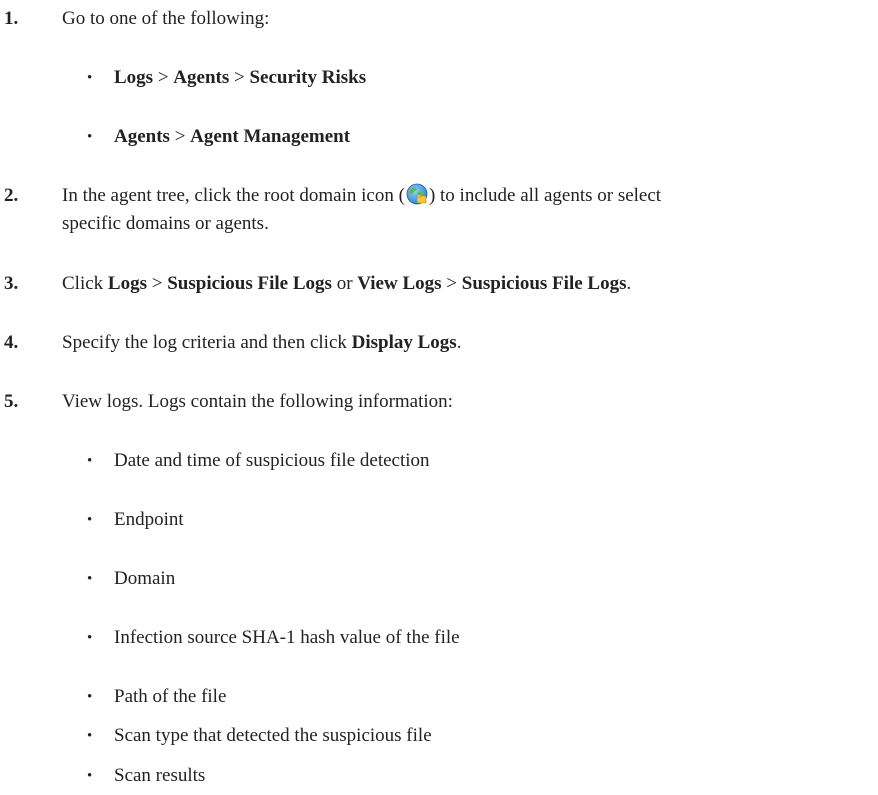 The height and width of the screenshot is (795, 878). Describe the element at coordinates (85, 283) in the screenshot. I see `step-text: Click` at that location.